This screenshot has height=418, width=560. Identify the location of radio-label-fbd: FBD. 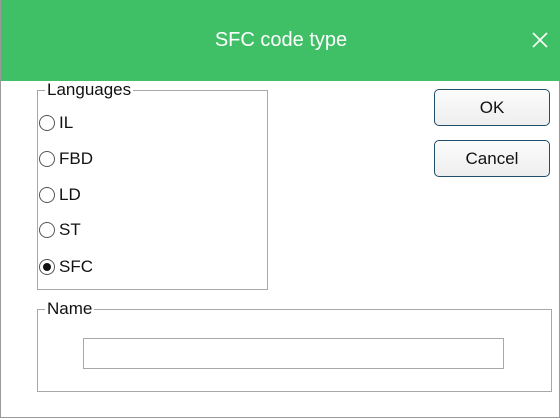
(76, 158).